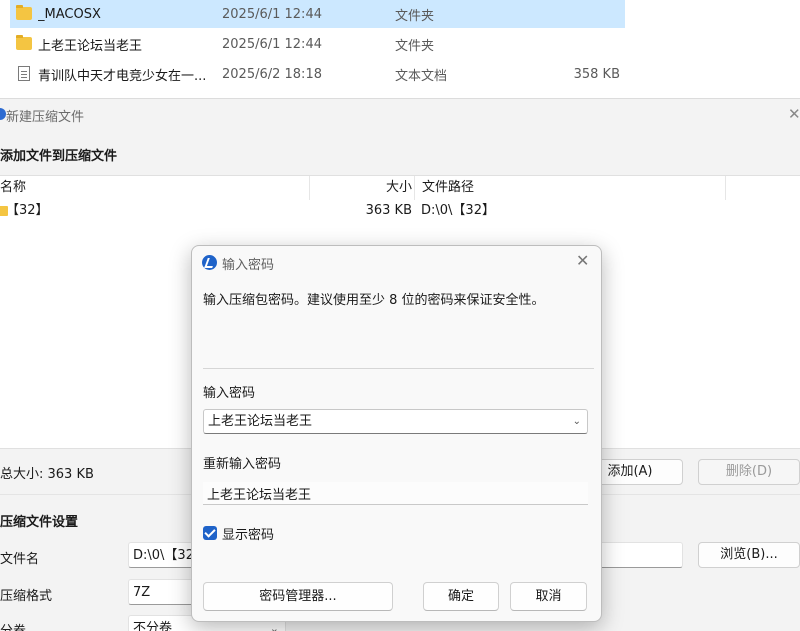  I want to click on file-name: 上老王论坛当老王, so click(90, 46).